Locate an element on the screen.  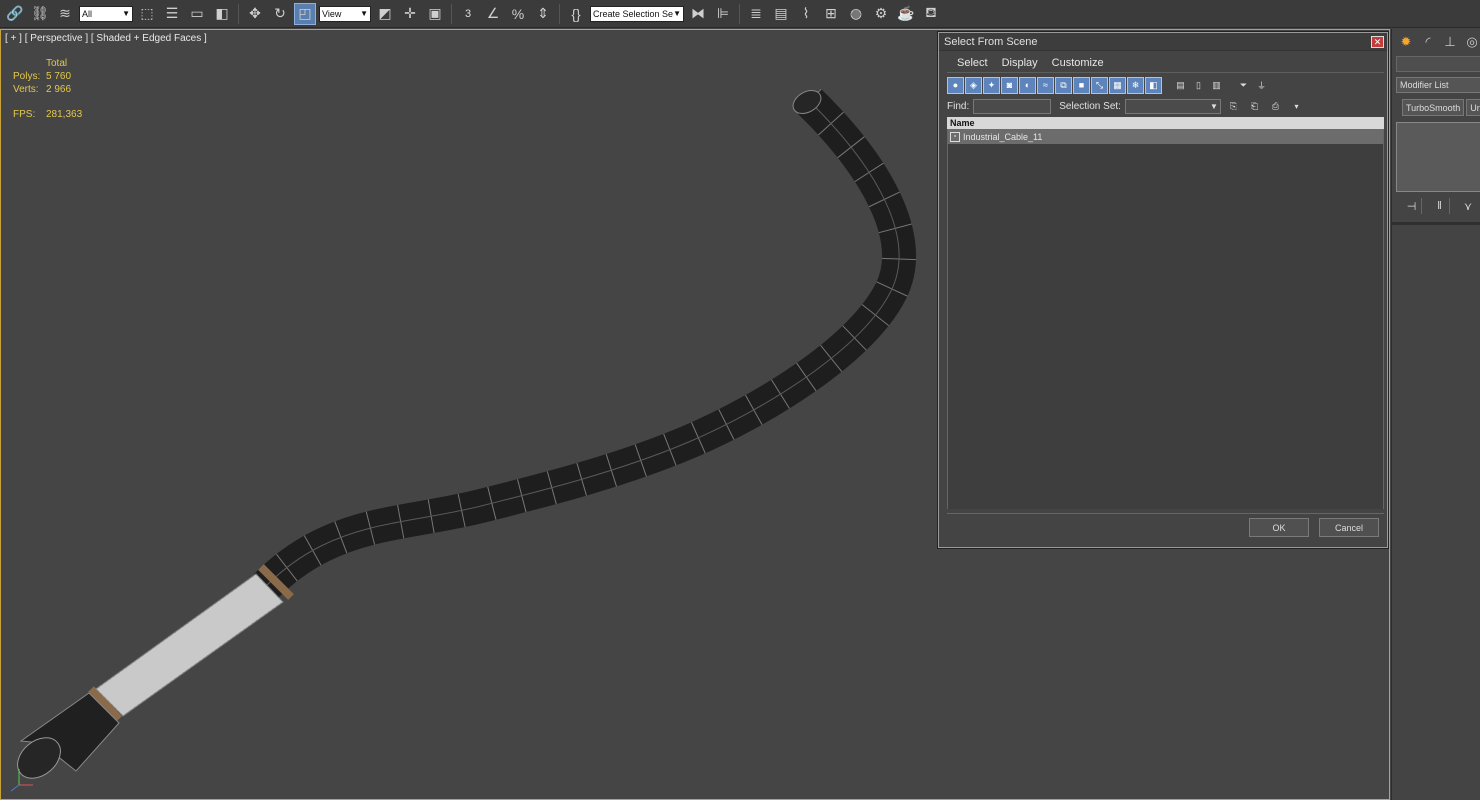
menu-display: Display is located at coordinates (1020, 63).